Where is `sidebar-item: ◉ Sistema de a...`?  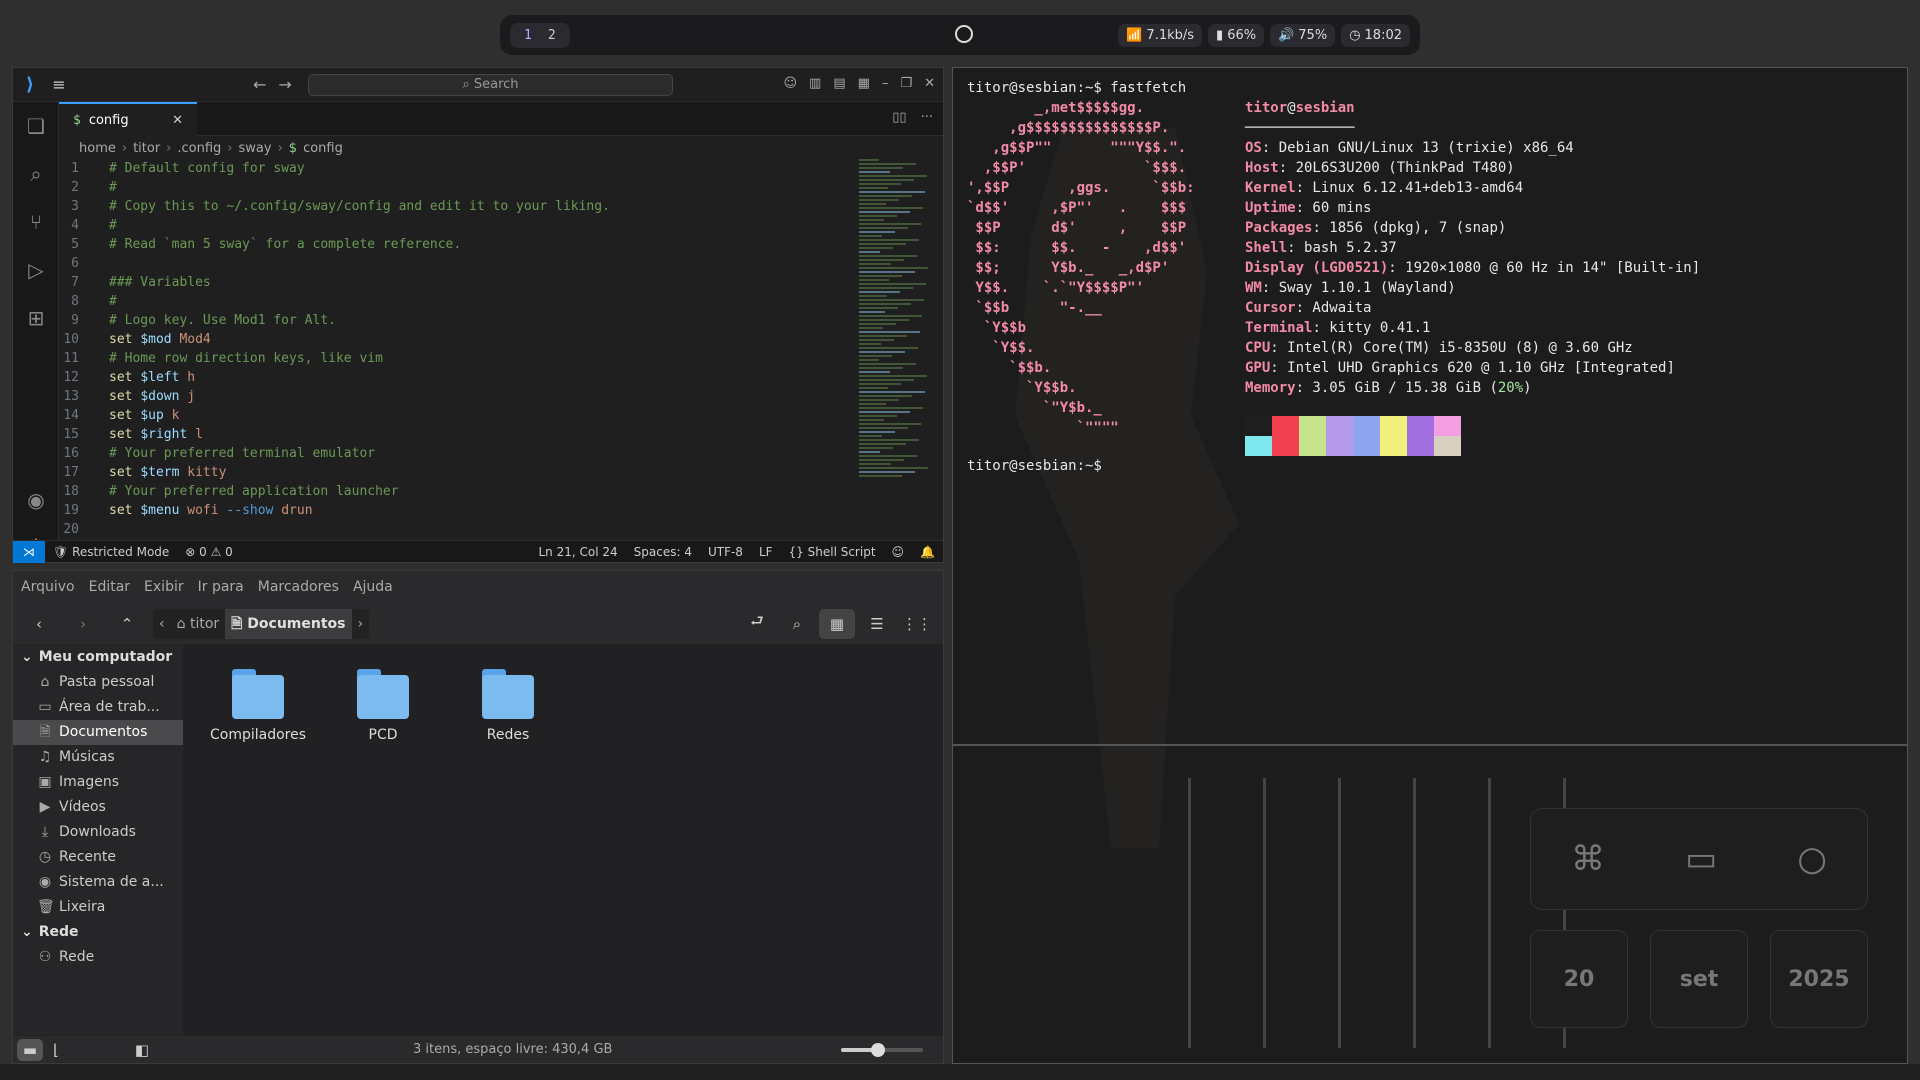
sidebar-item: ◉ Sistema de a... is located at coordinates (98, 882).